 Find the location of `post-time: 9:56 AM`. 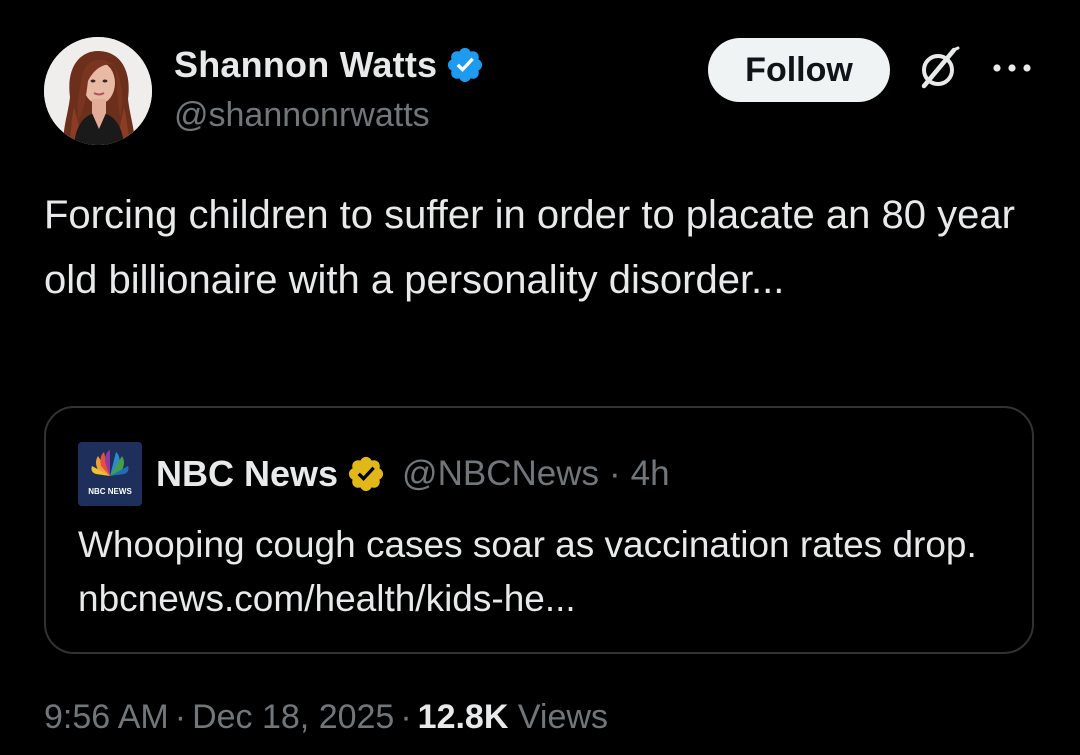

post-time: 9:56 AM is located at coordinates (106, 717).